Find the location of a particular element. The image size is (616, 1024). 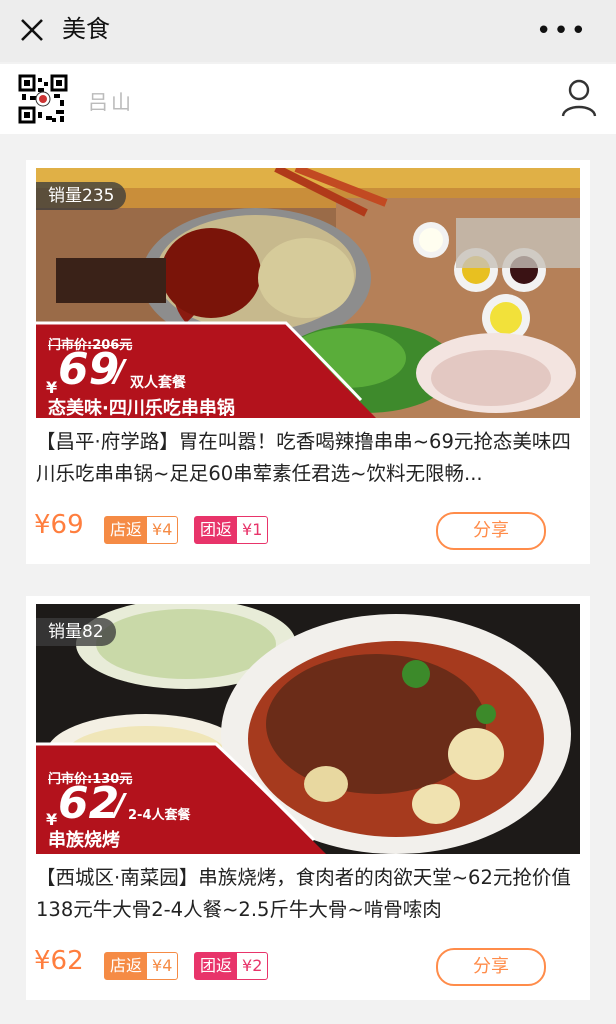

banner-name: 串族烧烤 is located at coordinates (84, 840).